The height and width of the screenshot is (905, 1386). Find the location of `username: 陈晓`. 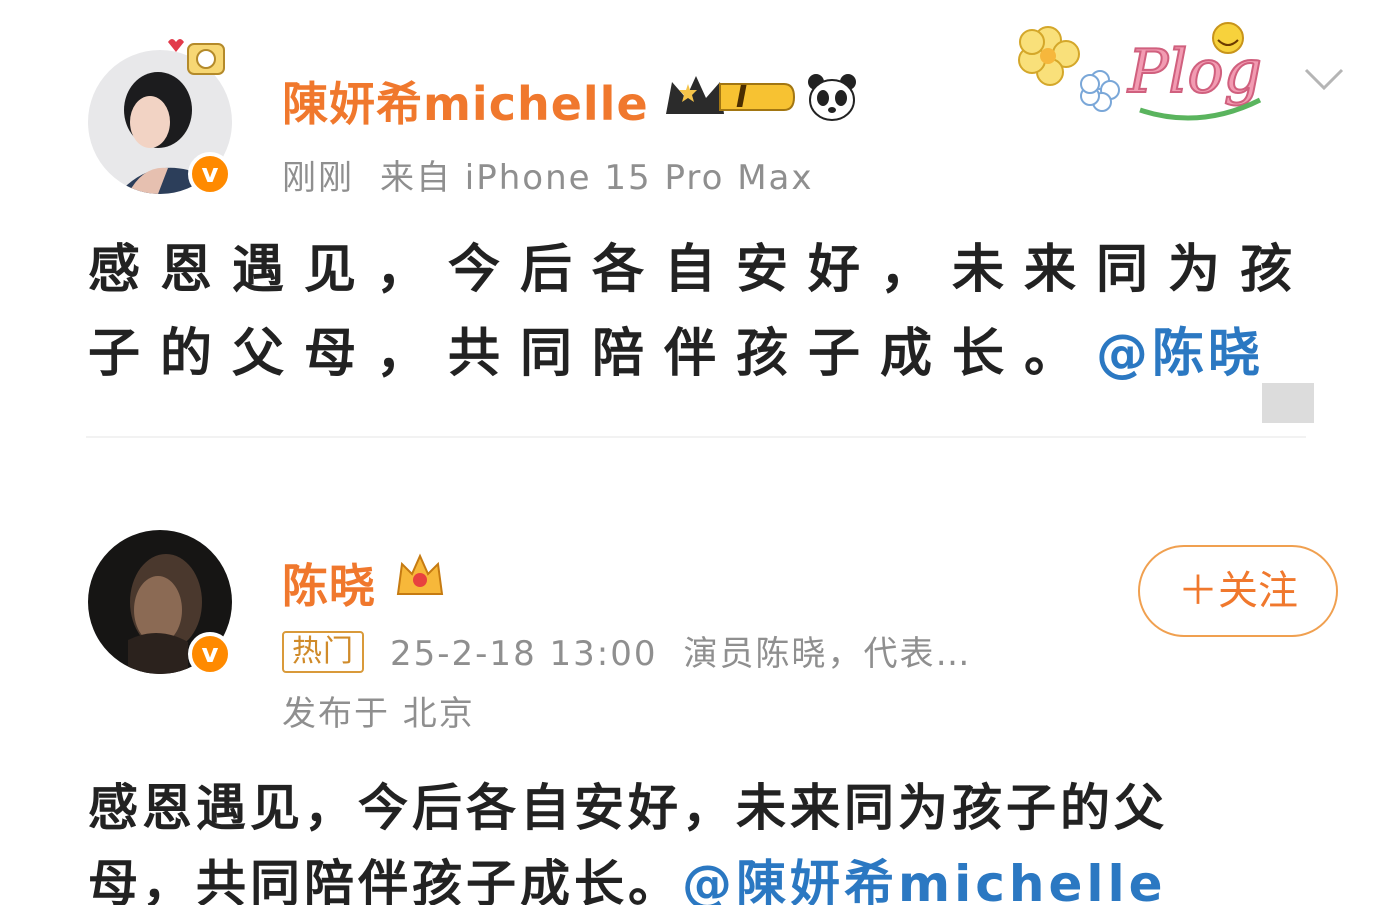

username: 陈晓 is located at coordinates (329, 583).